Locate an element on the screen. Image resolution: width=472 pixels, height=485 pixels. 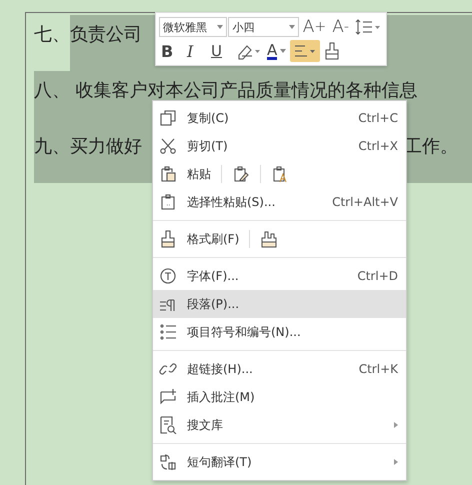
menu-item: 格式刷(F) is located at coordinates (279, 239).